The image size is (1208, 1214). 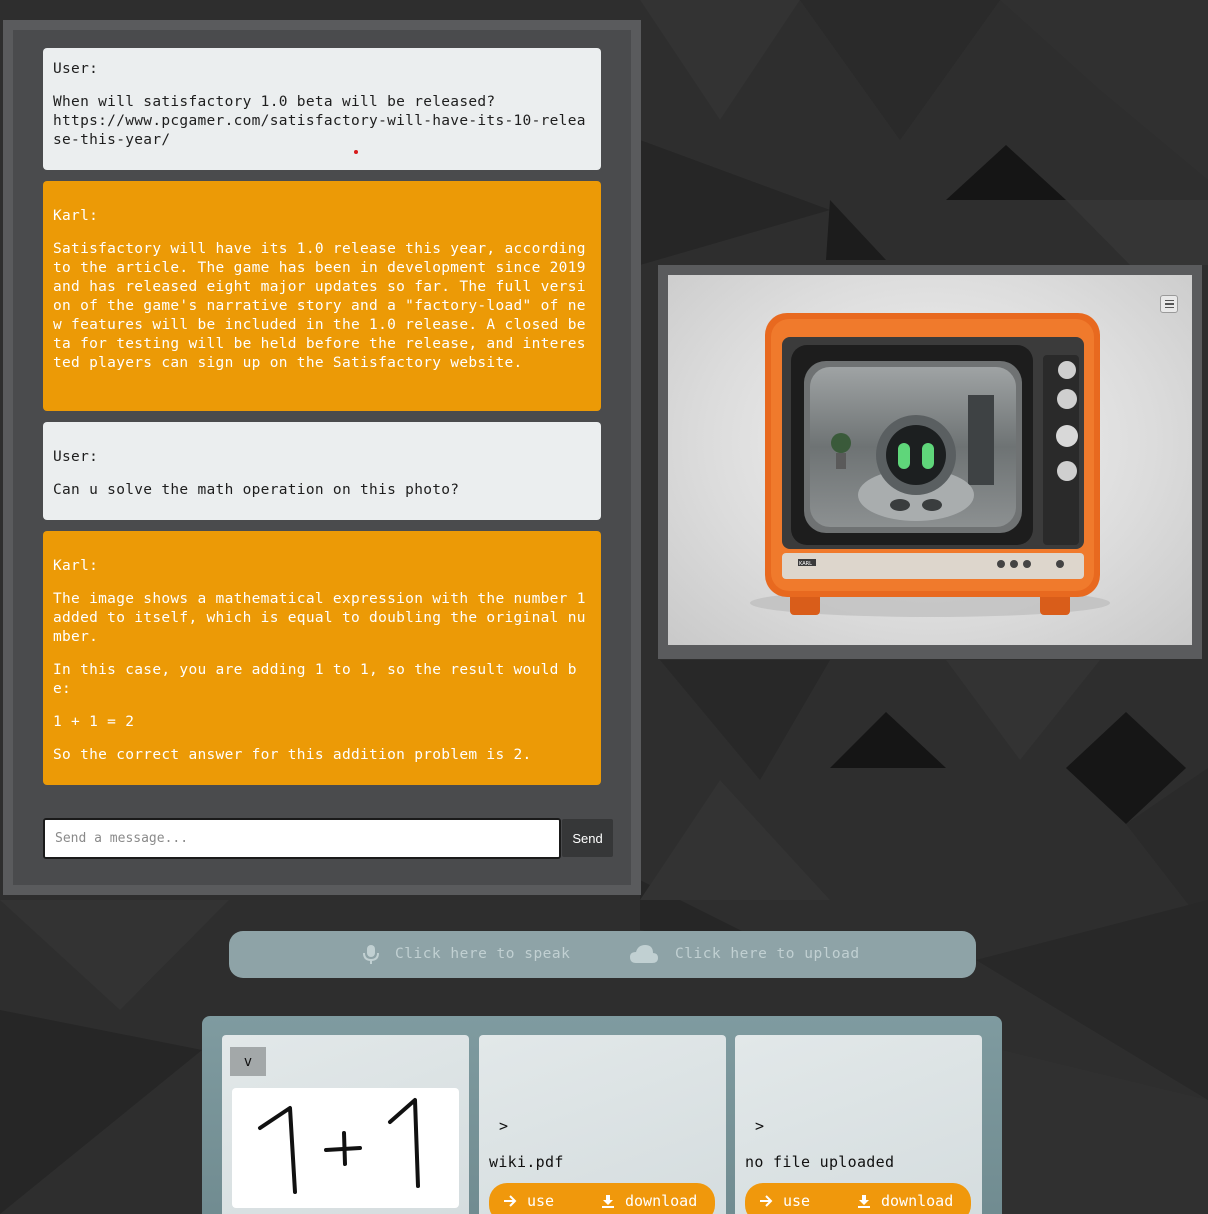 What do you see at coordinates (248, 1061) in the screenshot?
I see `collapse-toggle: v` at bounding box center [248, 1061].